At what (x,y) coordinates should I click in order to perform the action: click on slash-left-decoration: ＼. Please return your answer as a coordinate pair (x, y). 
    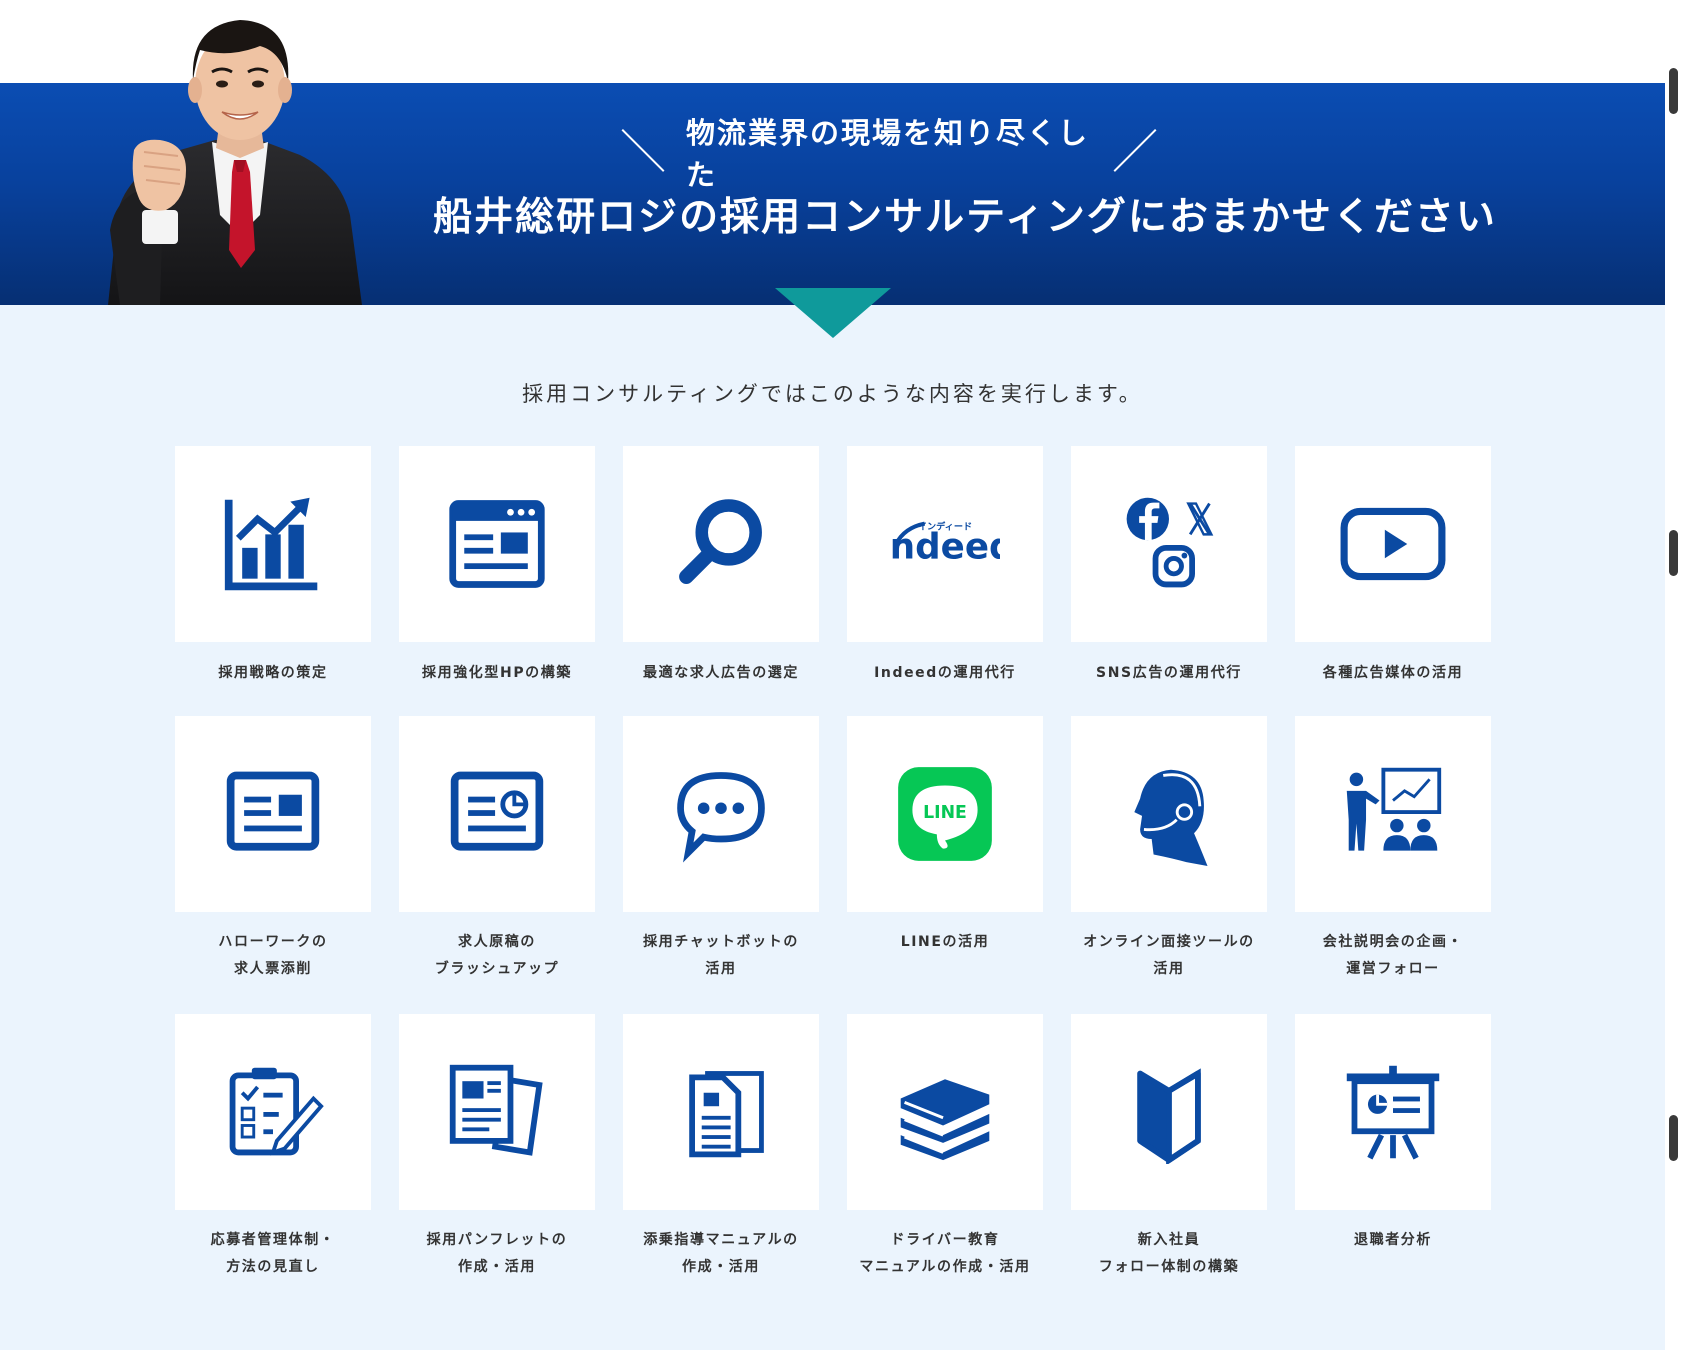
    Looking at the image, I should click on (644, 152).